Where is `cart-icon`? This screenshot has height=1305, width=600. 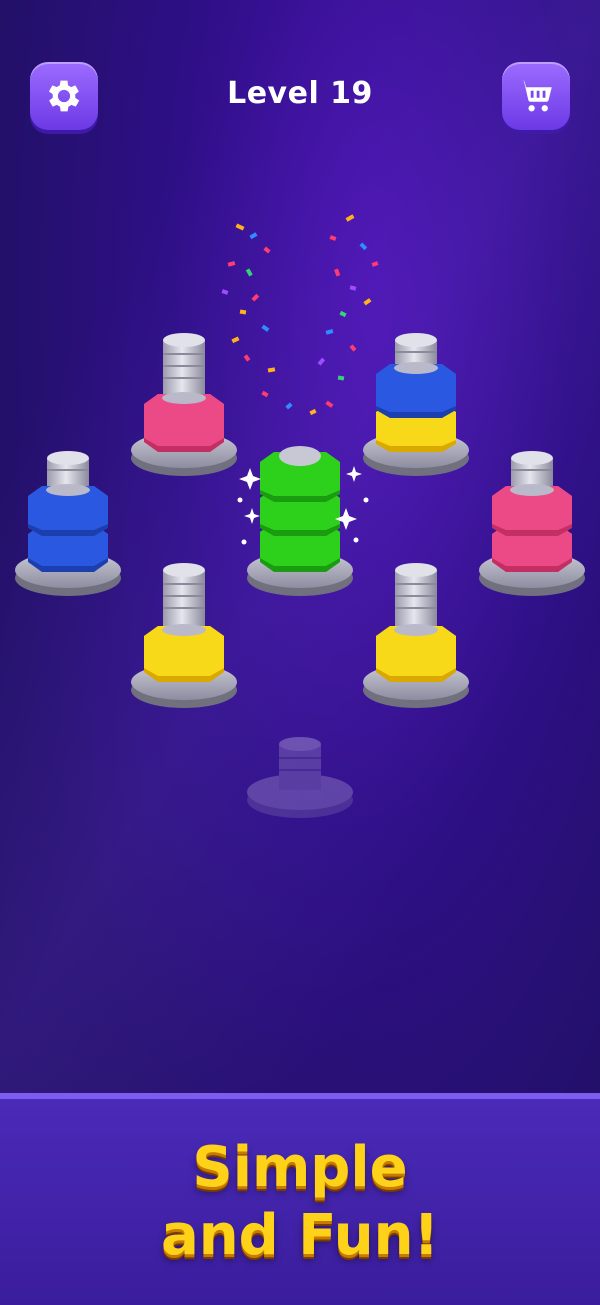 cart-icon is located at coordinates (535, 96).